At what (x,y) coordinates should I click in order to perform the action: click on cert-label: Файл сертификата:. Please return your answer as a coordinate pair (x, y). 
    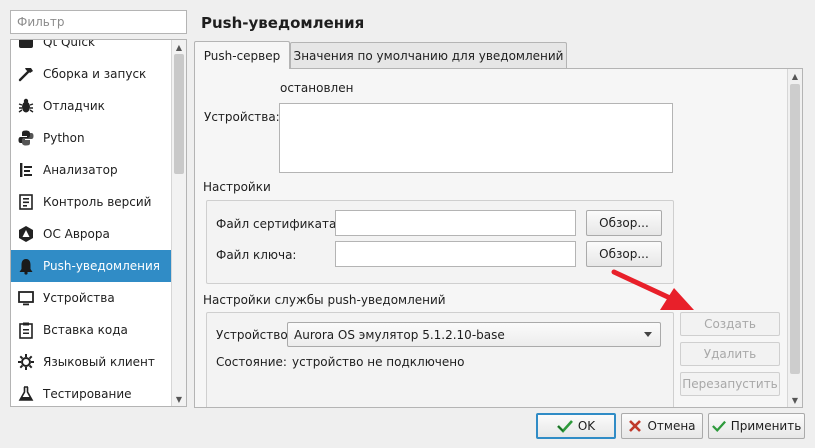
    Looking at the image, I should click on (278, 224).